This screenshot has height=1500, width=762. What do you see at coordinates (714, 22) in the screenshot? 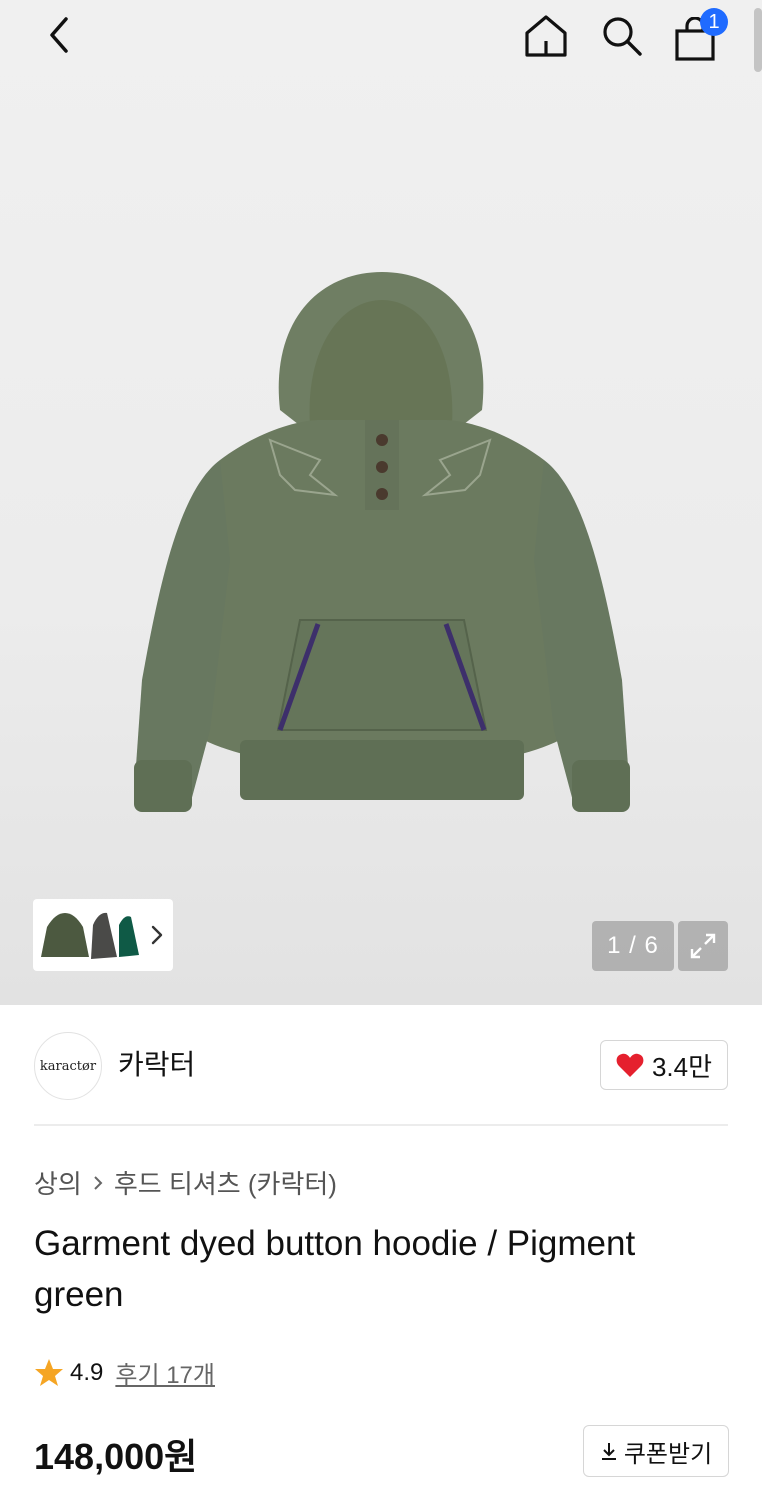
I see `cart-count-badge: 1` at bounding box center [714, 22].